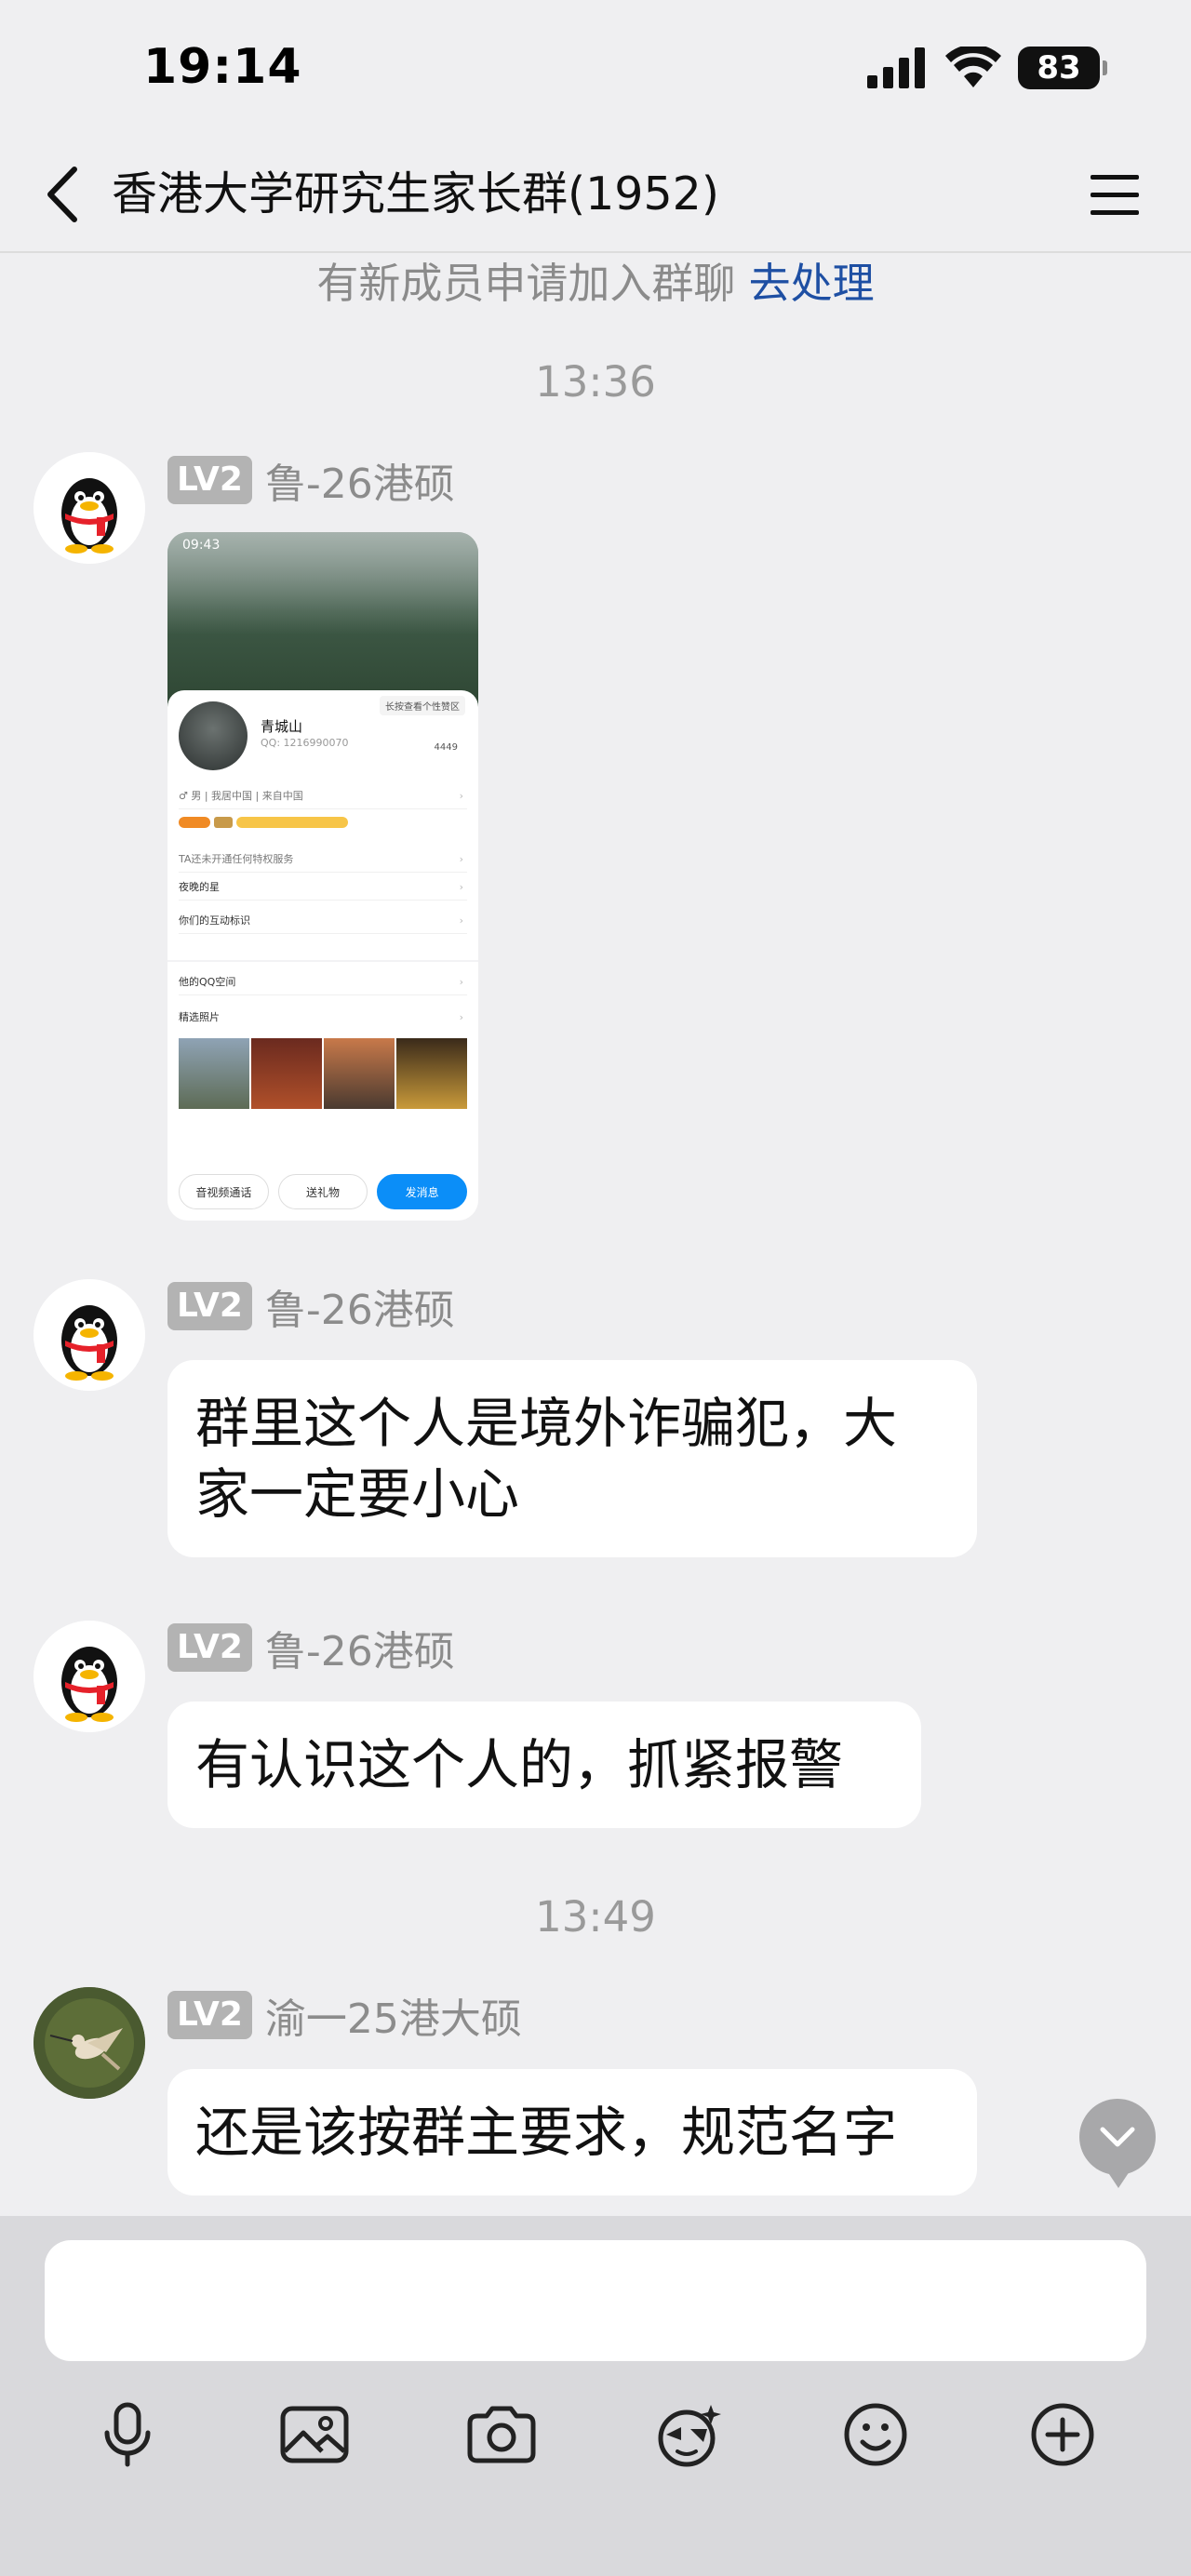 This screenshot has width=1191, height=2576. Describe the element at coordinates (282, 726) in the screenshot. I see `screenshot-profile-name: 青城山` at that location.